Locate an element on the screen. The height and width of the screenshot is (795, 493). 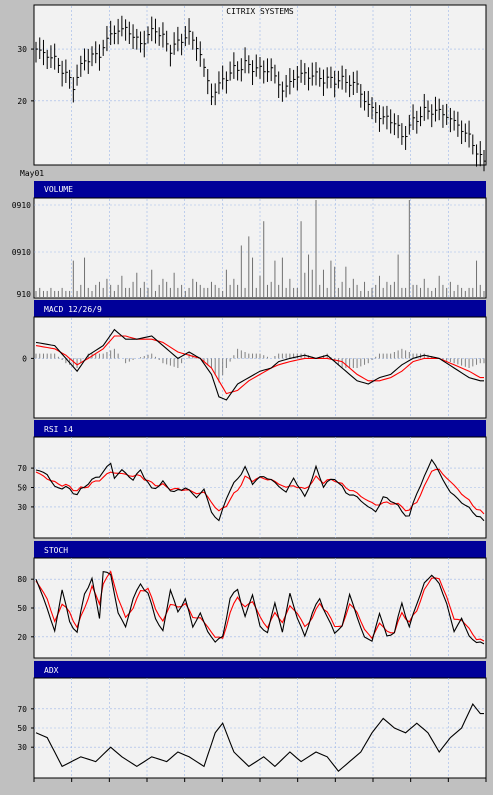
stoch-tick-label: 80 is located at coordinates (22, 579).